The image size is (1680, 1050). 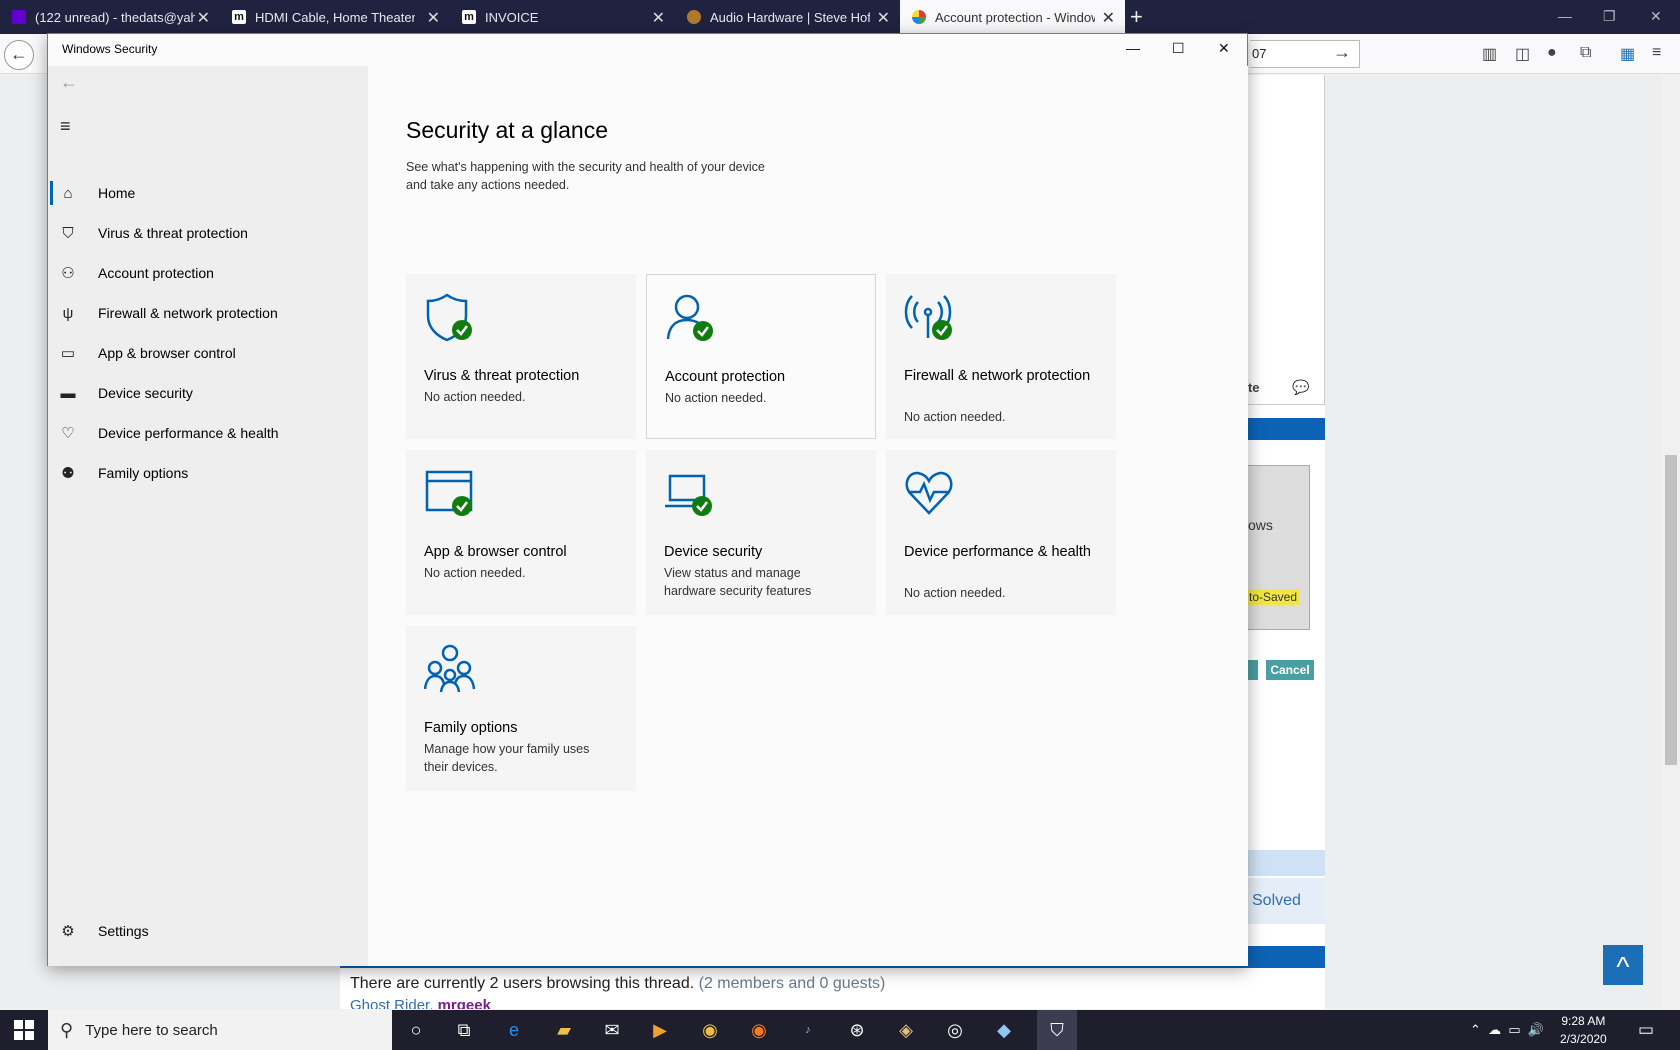 I want to click on window-title: Windows Security, so click(x=110, y=49).